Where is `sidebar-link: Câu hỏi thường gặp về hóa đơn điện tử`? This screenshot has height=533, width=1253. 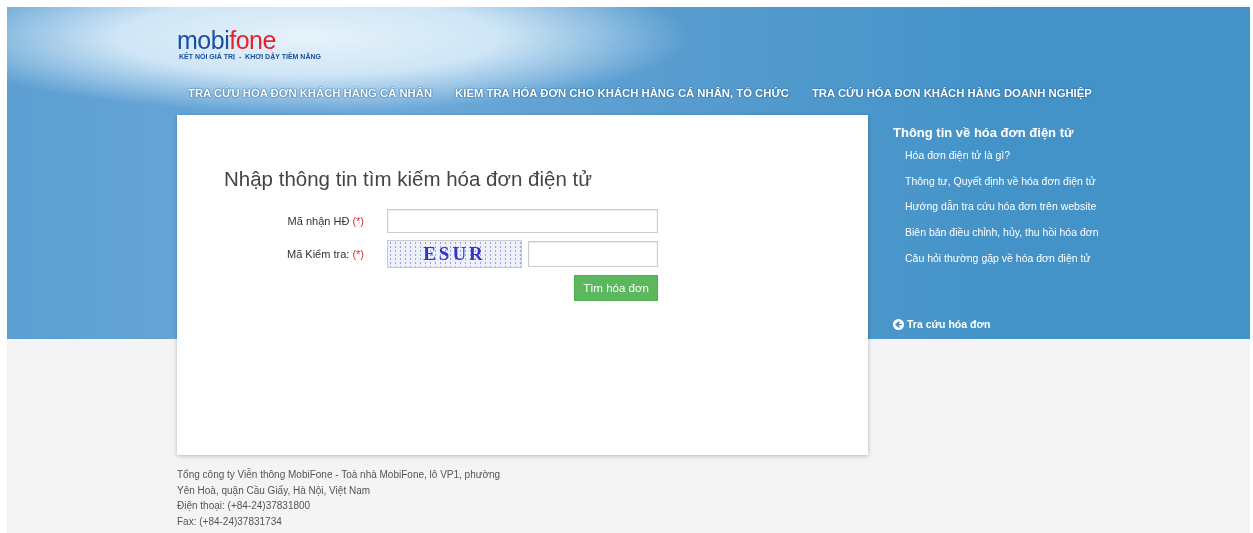 sidebar-link: Câu hỏi thường gặp về hóa đơn điện tử is located at coordinates (998, 264).